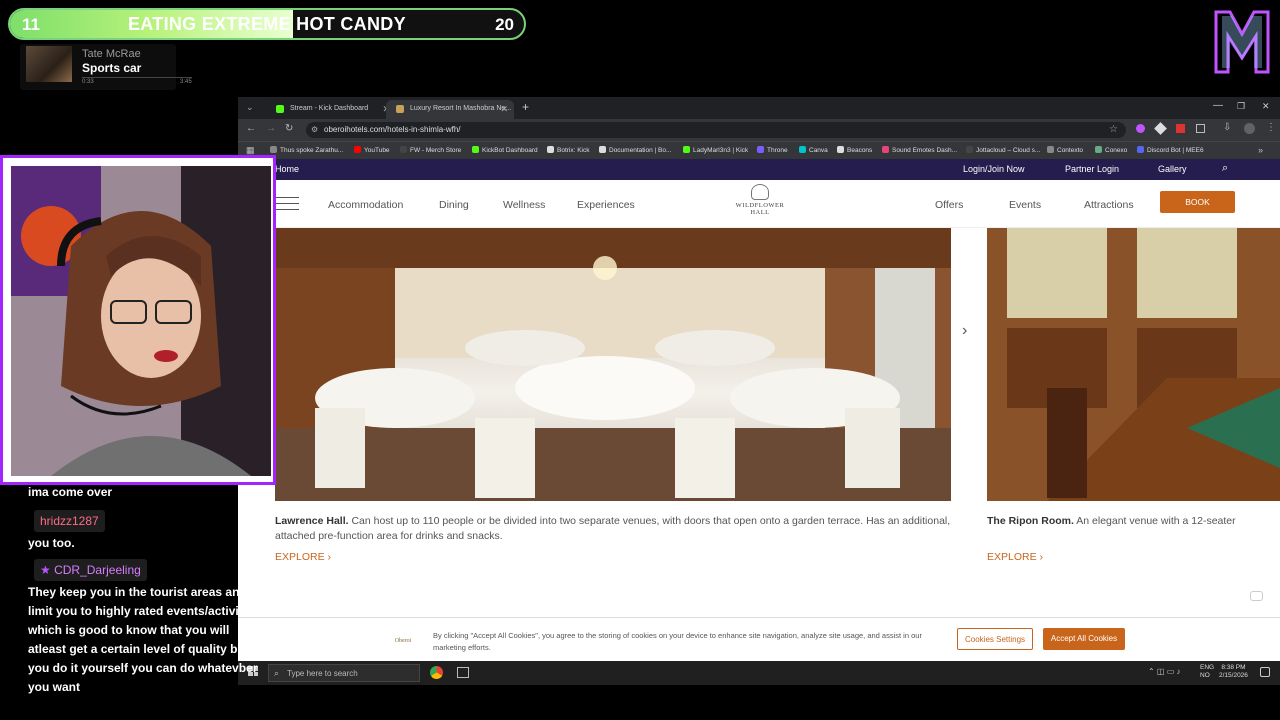 The height and width of the screenshot is (720, 1280). I want to click on song-title: Sports car, so click(112, 68).